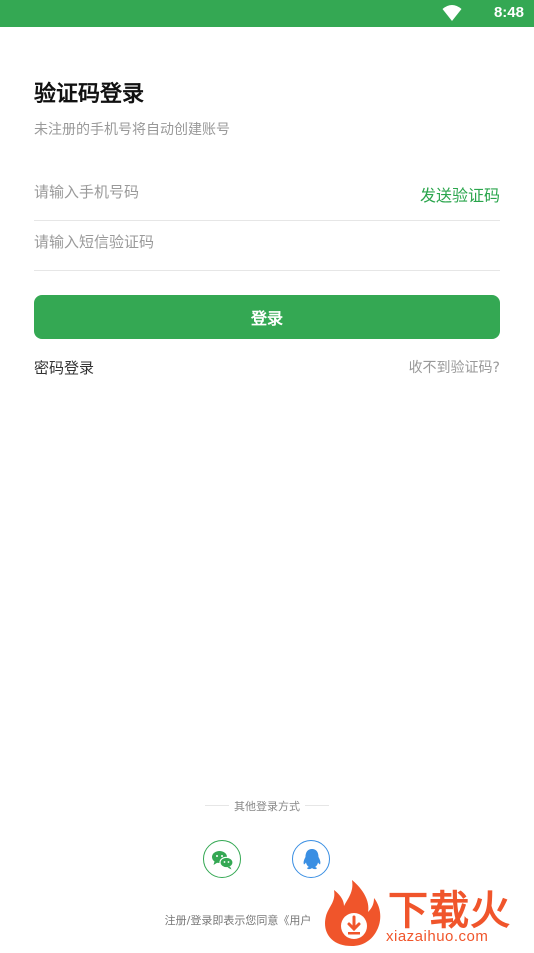 This screenshot has height=953, width=534. What do you see at coordinates (214, 192) in the screenshot?
I see `phone-input` at bounding box center [214, 192].